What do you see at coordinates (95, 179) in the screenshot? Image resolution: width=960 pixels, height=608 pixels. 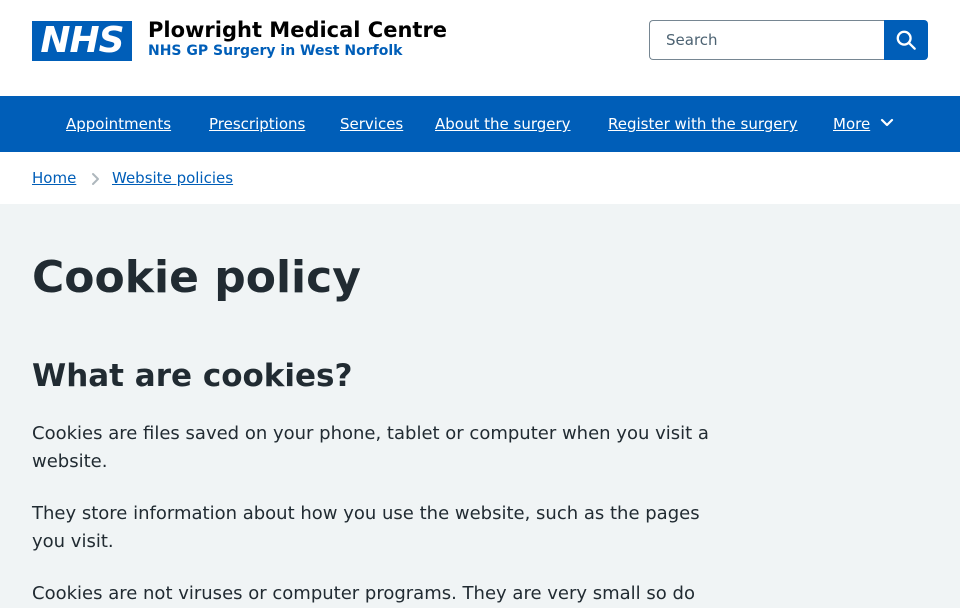 I see `chevron-right-icon` at bounding box center [95, 179].